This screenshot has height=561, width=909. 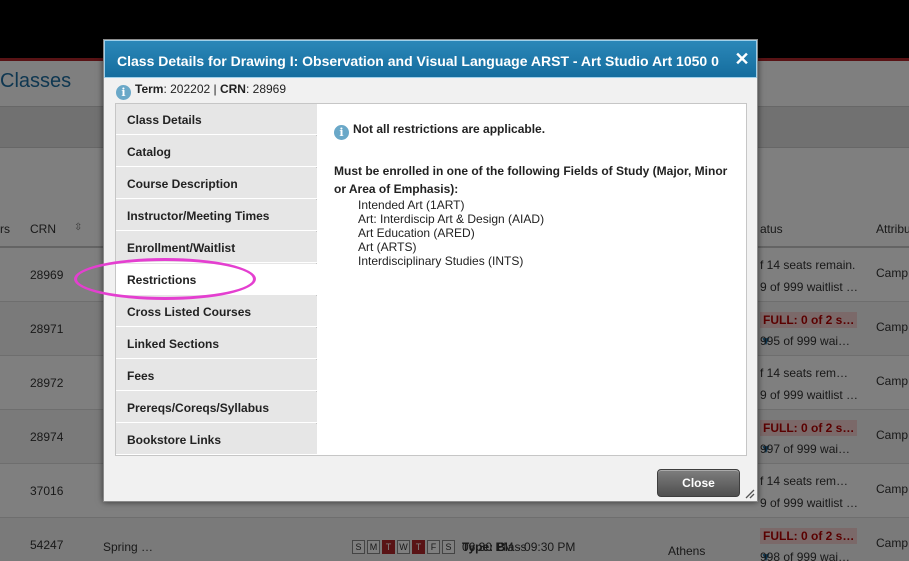 I want to click on list-item: Interdisciplinary Studies (INTS), so click(x=441, y=261).